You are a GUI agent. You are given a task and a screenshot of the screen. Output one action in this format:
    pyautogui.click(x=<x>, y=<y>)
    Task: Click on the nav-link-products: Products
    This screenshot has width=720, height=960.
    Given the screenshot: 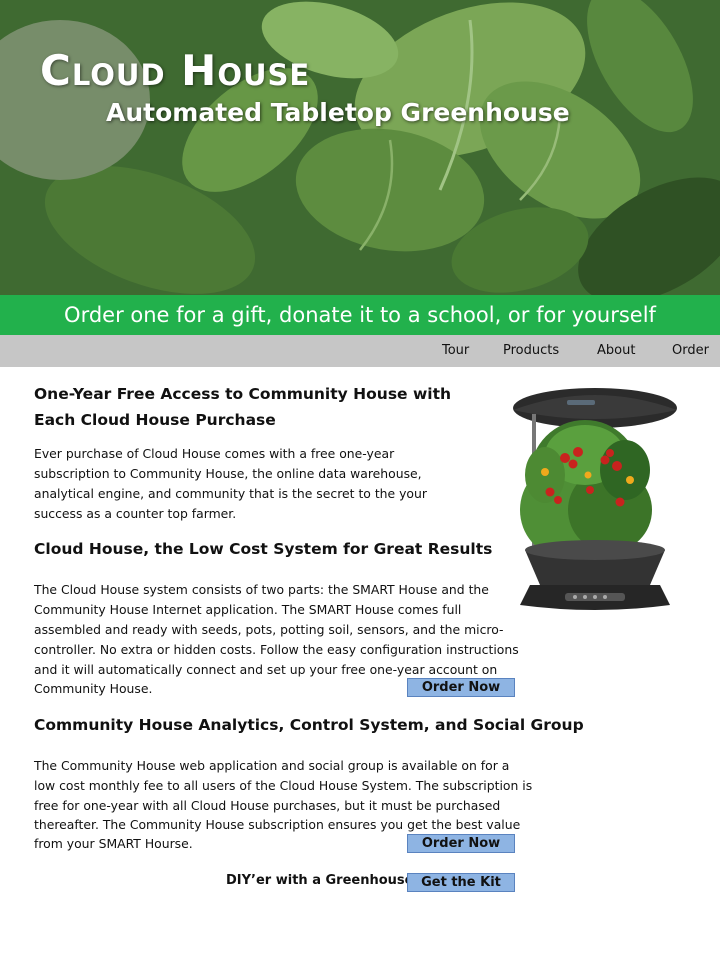 What is the action you would take?
    pyautogui.click(x=531, y=351)
    